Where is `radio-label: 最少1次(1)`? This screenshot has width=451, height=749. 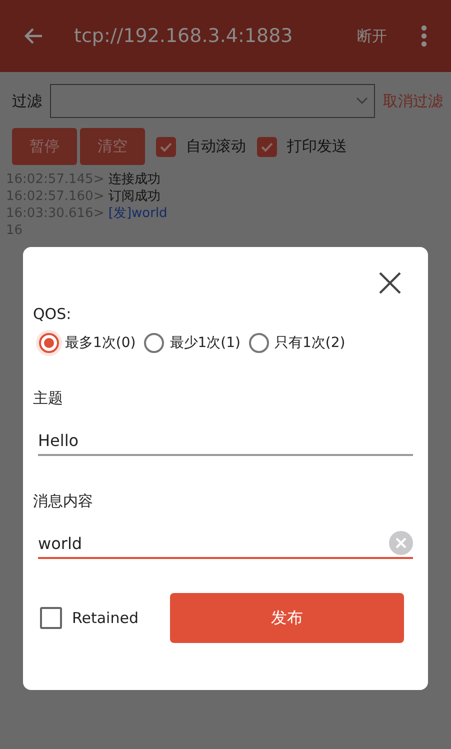
radio-label: 最少1次(1) is located at coordinates (205, 343).